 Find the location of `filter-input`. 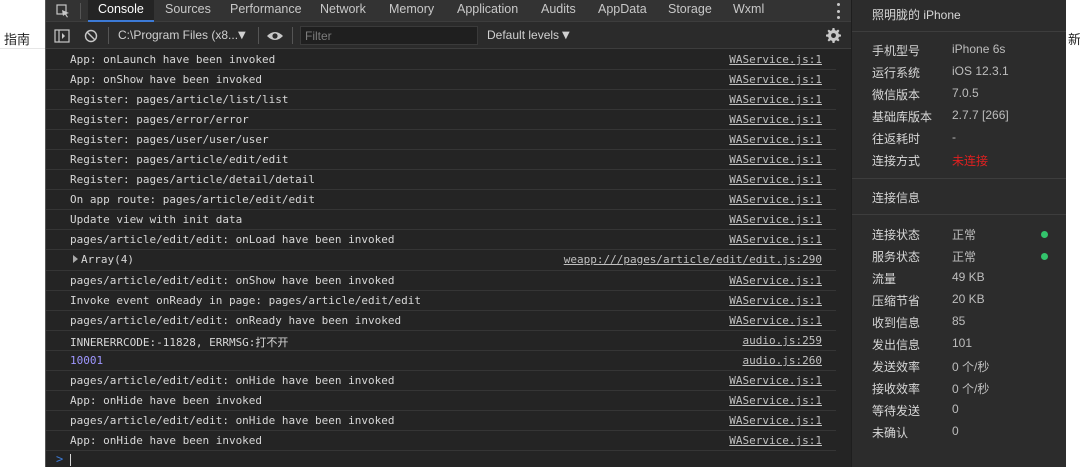

filter-input is located at coordinates (389, 35).